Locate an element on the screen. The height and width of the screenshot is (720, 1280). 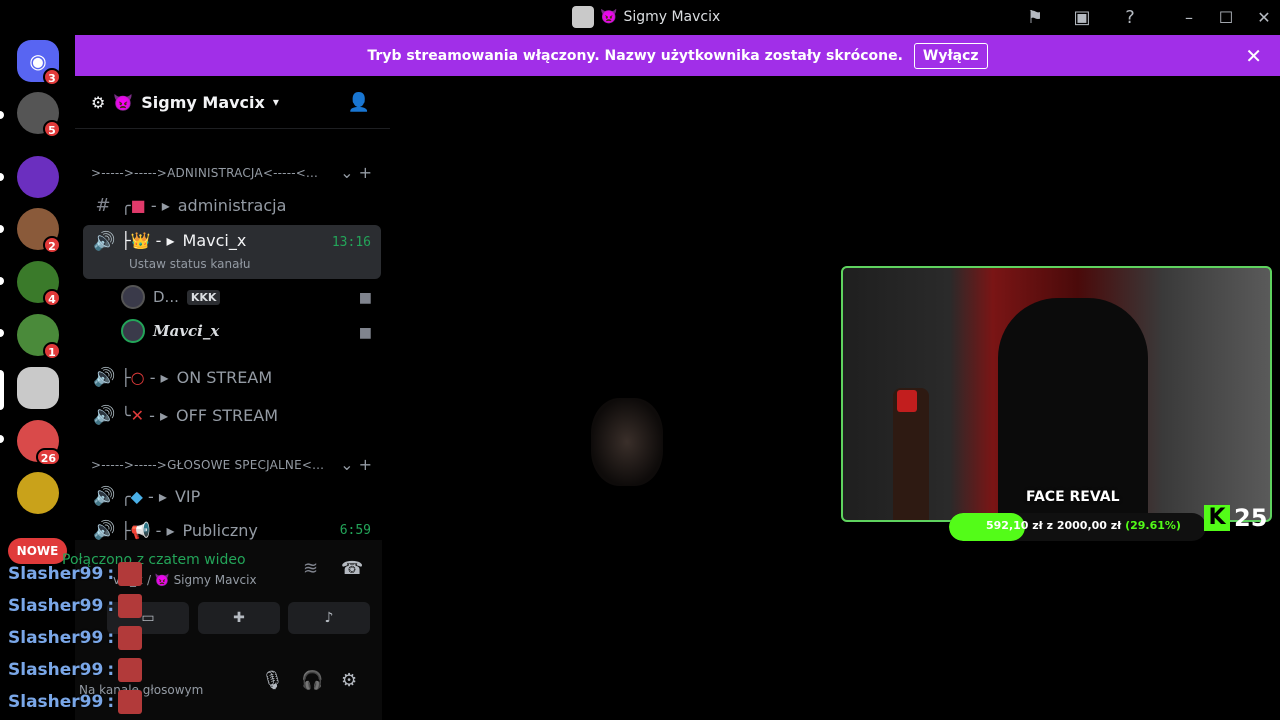
channel-label: Mavci_x is located at coordinates (214, 240).